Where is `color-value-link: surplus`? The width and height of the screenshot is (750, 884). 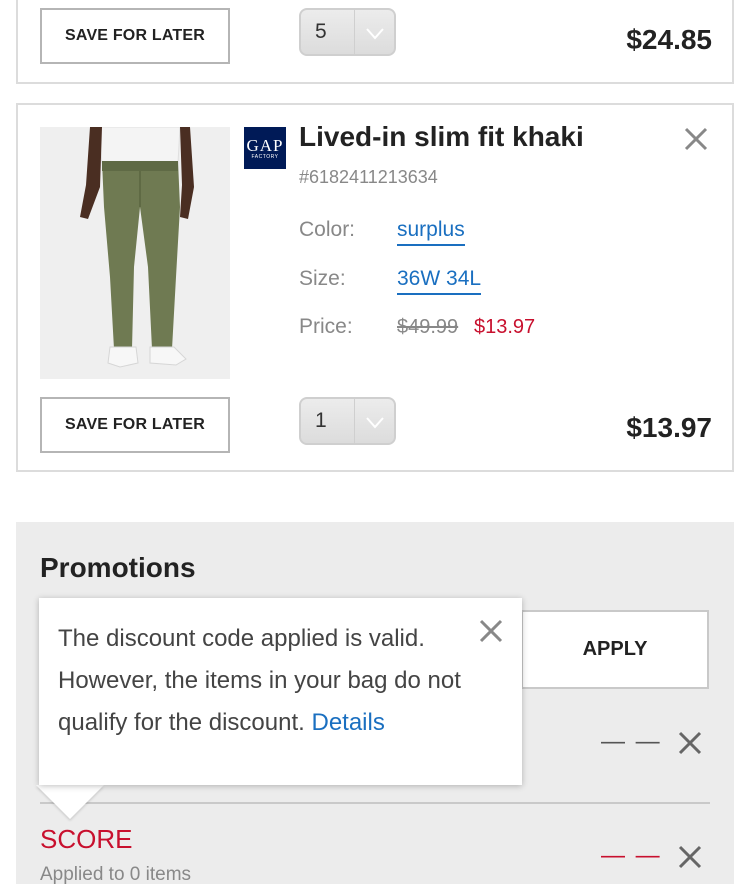 color-value-link: surplus is located at coordinates (431, 232).